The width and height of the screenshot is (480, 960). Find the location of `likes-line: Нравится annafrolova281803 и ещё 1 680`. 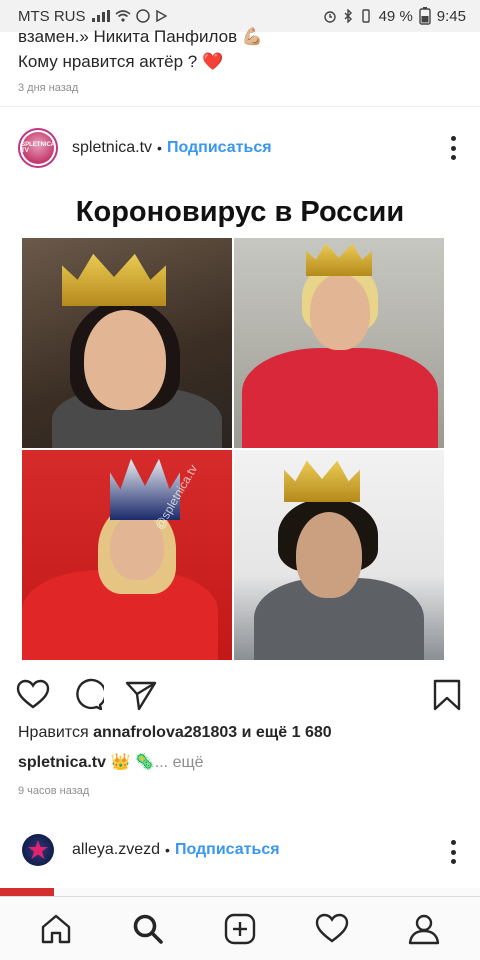

likes-line: Нравится annafrolova281803 и ещё 1 680 is located at coordinates (175, 733).